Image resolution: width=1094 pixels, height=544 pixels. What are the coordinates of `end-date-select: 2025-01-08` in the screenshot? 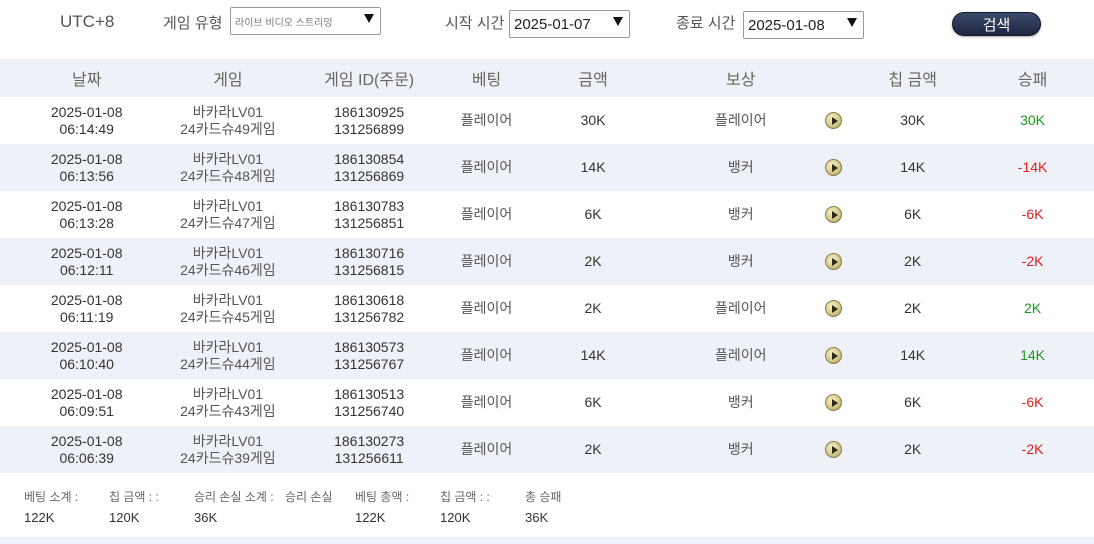 It's located at (803, 25).